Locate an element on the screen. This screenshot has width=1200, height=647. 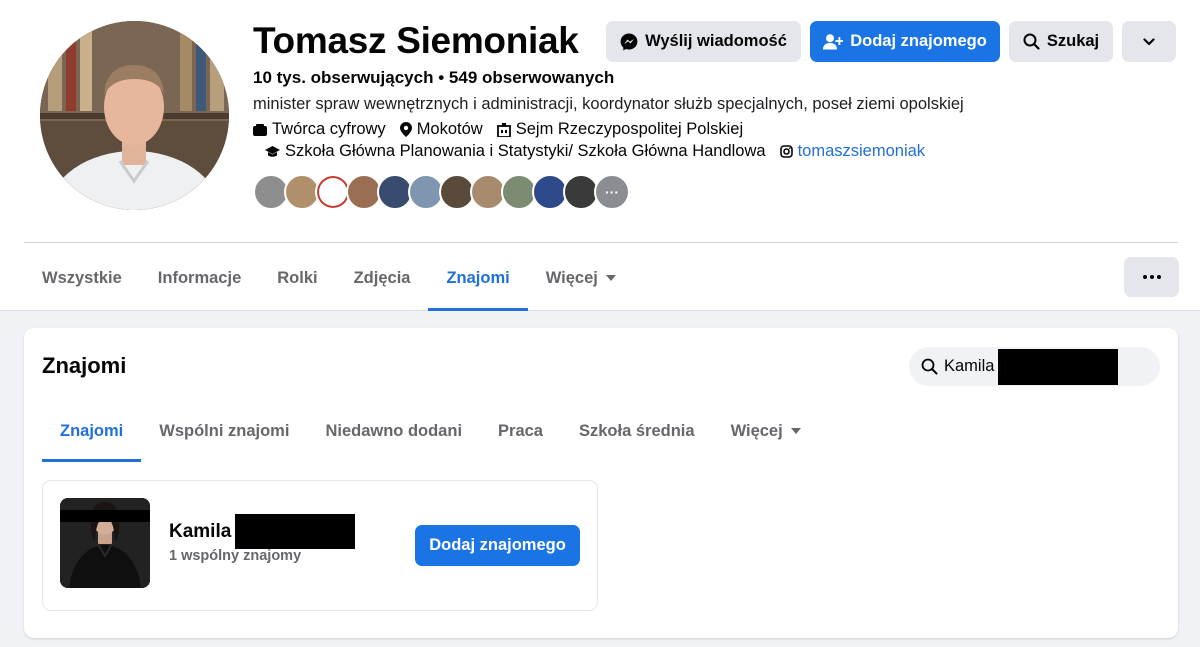
messenger-icon is located at coordinates (629, 41).